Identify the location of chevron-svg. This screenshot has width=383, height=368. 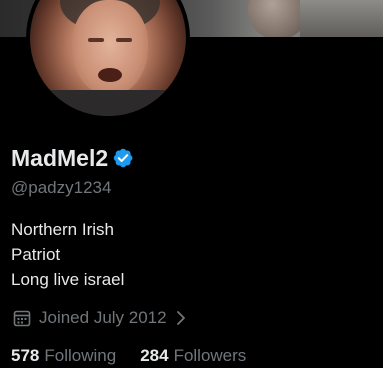
(180, 318).